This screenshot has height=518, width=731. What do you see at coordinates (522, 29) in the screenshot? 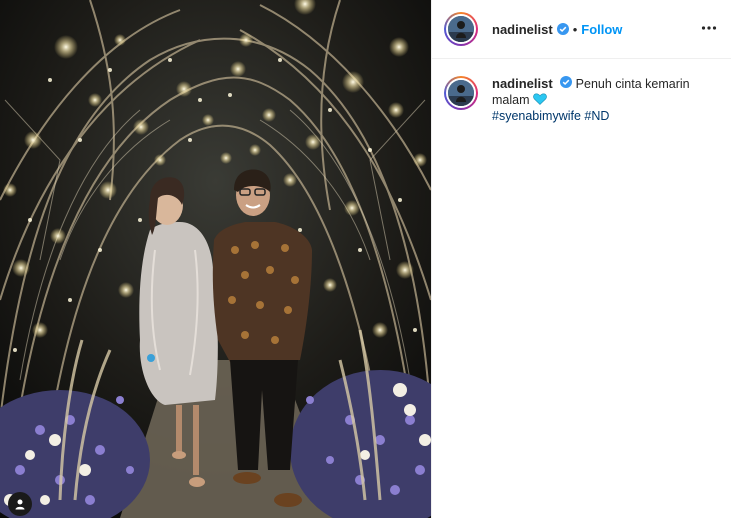
I see `username-link: nadinelist` at bounding box center [522, 29].